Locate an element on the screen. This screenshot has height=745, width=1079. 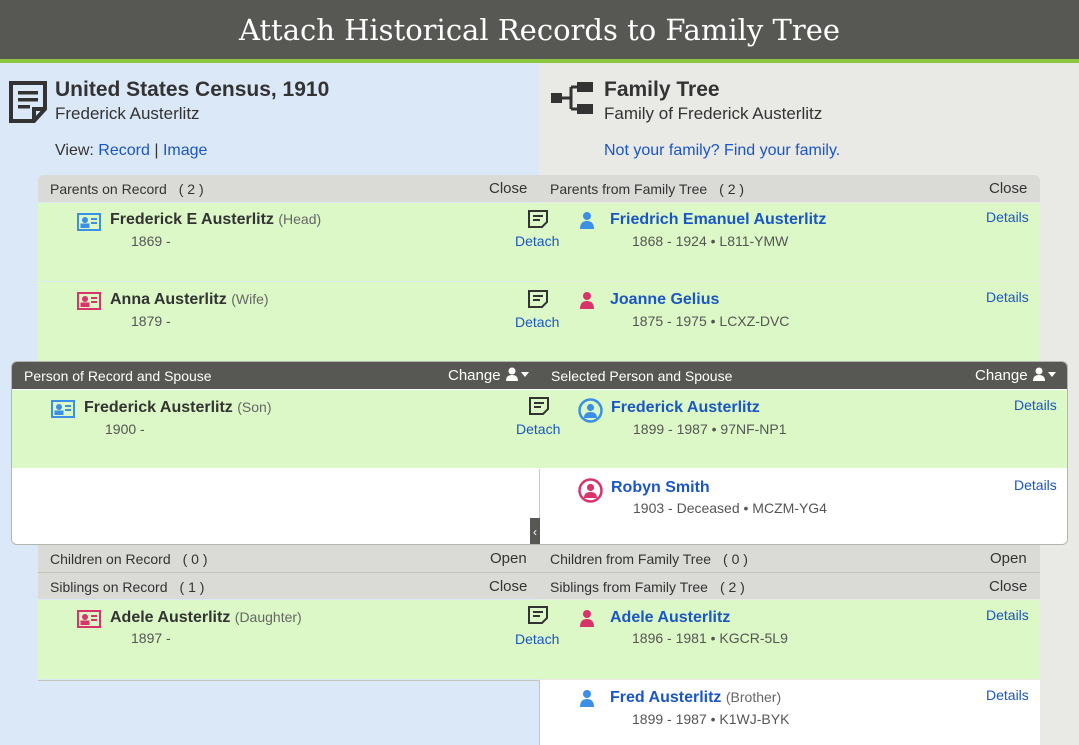
record-person-dates: 1869 - is located at coordinates (151, 241).